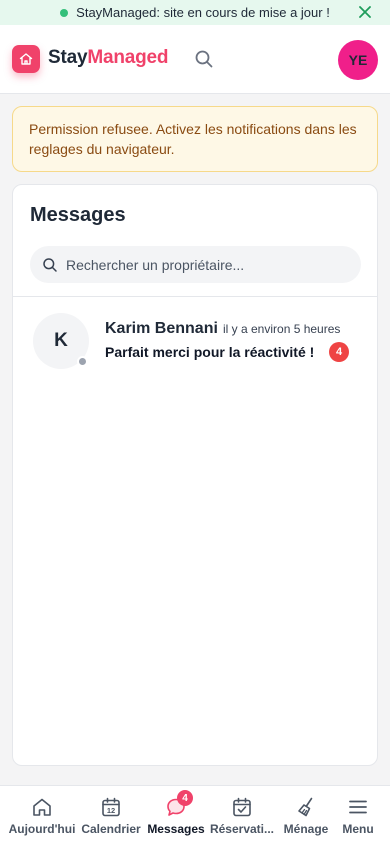  I want to click on nav-label-today: Aujourd'hui, so click(42, 829).